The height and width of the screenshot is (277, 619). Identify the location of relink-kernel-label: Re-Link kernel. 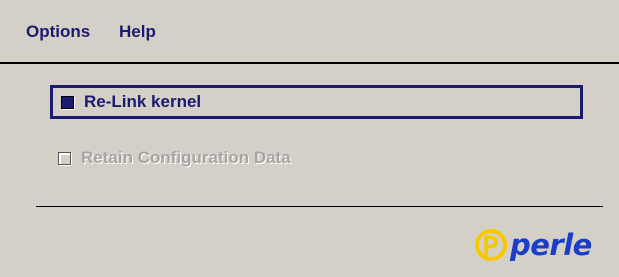
(143, 101).